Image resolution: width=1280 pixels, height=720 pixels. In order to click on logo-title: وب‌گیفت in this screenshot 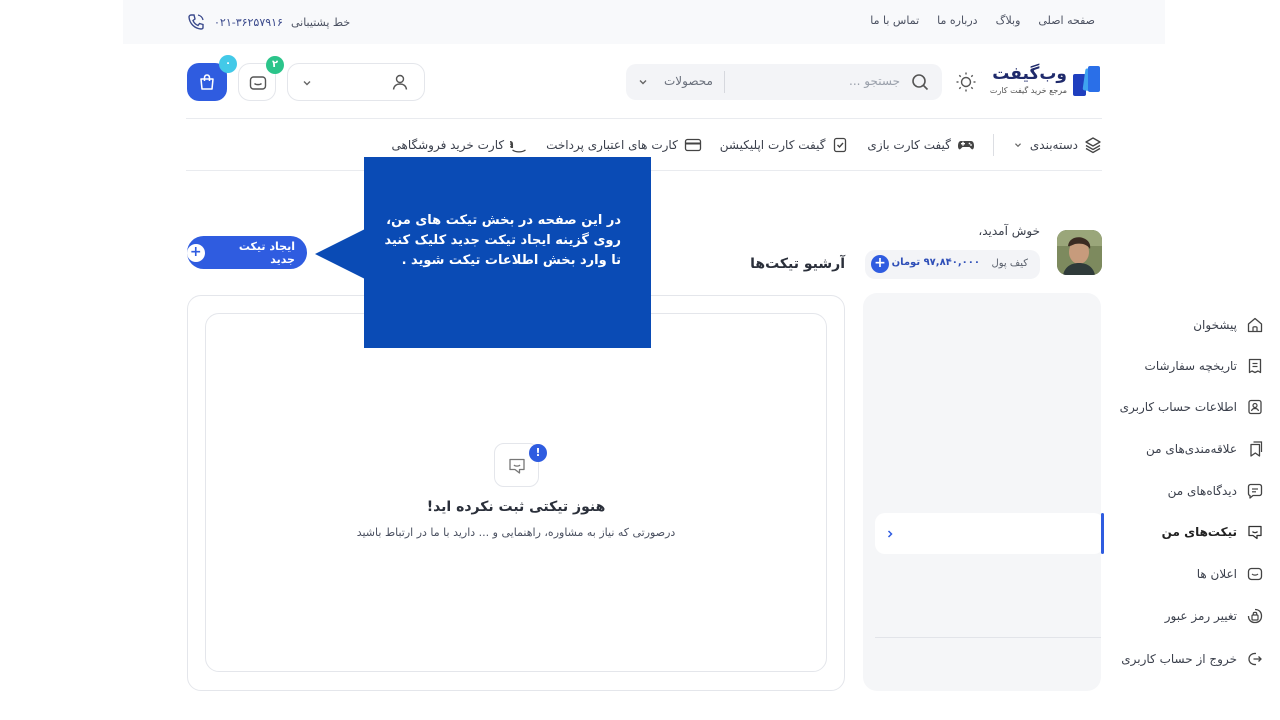, I will do `click(1029, 74)`.